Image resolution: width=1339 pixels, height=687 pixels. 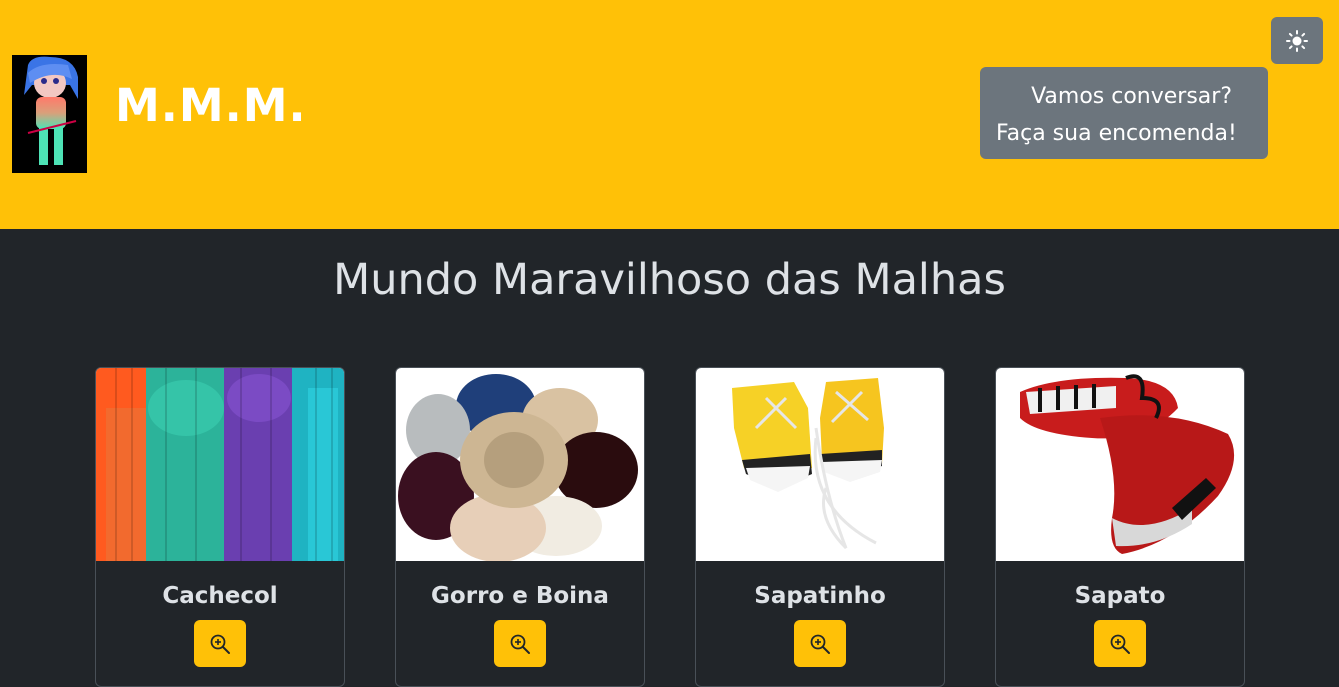 What do you see at coordinates (1131, 96) in the screenshot?
I see `contact-line-1: Vamos conversar?` at bounding box center [1131, 96].